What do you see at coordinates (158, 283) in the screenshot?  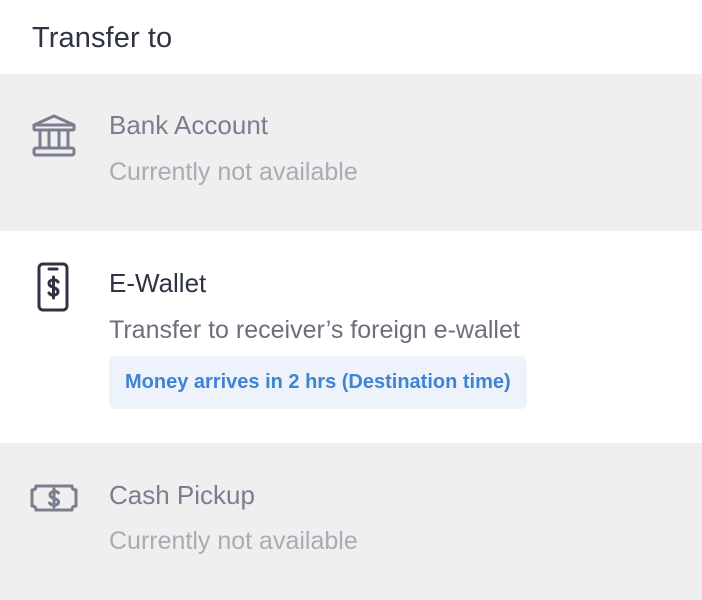 I see `option-title: E-Wallet` at bounding box center [158, 283].